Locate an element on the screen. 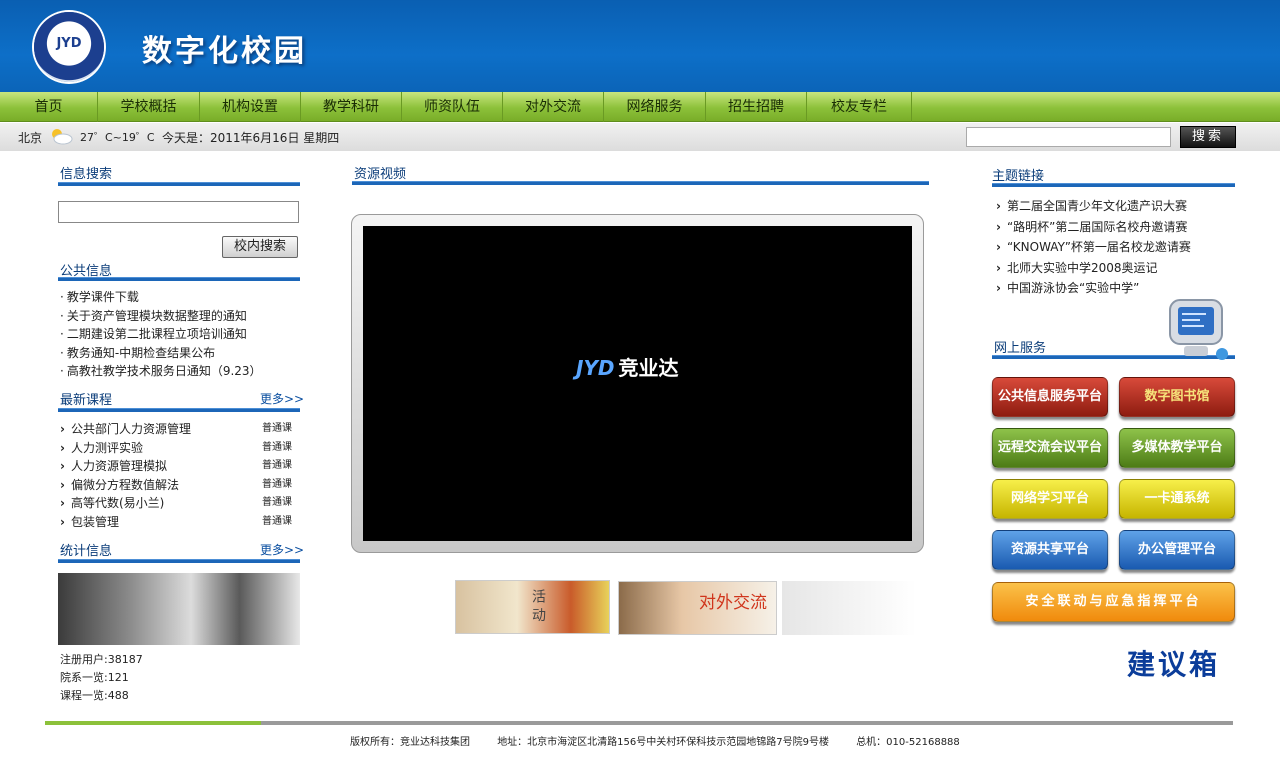 This screenshot has width=1280, height=773. nav-network-services: 网络服务 is located at coordinates (655, 107).